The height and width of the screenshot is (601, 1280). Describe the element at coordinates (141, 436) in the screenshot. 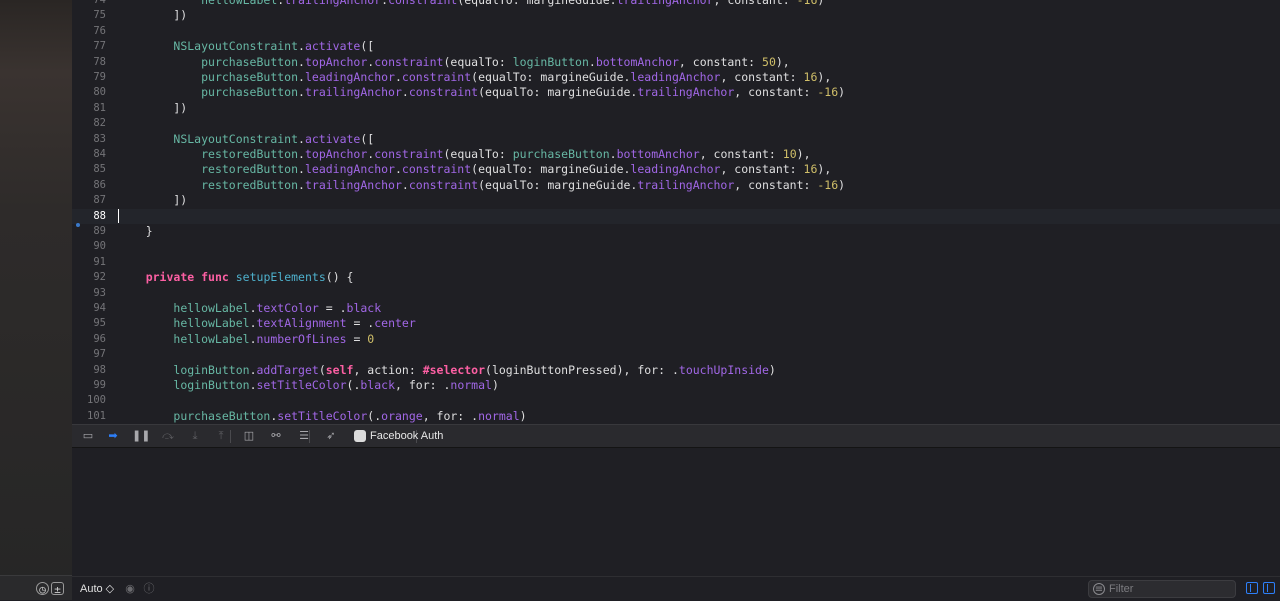

I see `pause-icon: ❚❚` at that location.